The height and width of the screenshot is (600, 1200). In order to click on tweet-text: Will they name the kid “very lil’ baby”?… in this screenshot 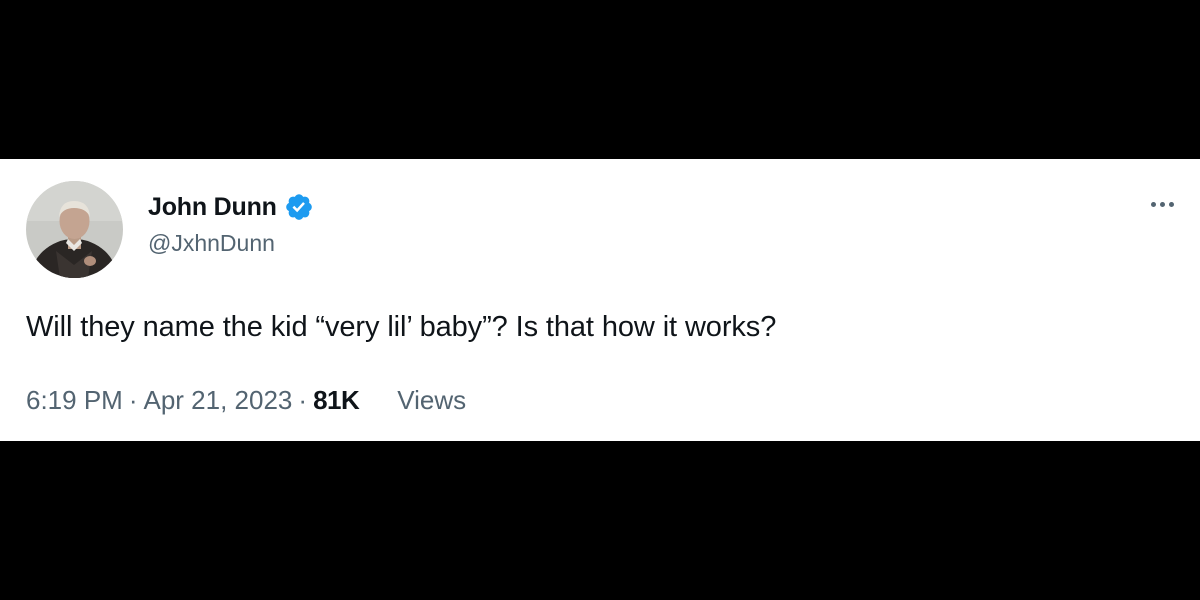, I will do `click(401, 327)`.